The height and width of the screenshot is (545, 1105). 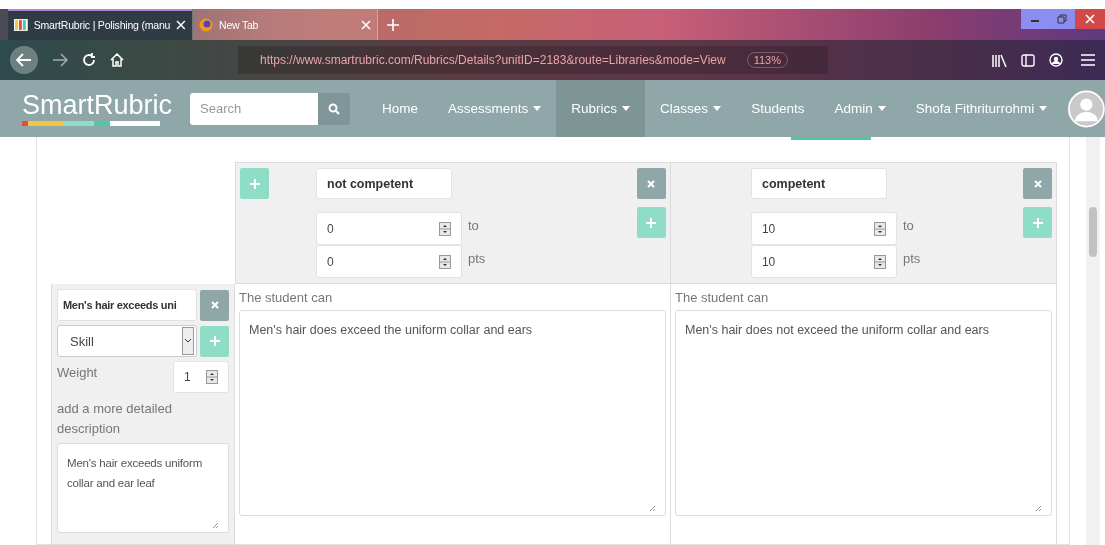 What do you see at coordinates (127, 341) in the screenshot?
I see `type-dropdown: Skill` at bounding box center [127, 341].